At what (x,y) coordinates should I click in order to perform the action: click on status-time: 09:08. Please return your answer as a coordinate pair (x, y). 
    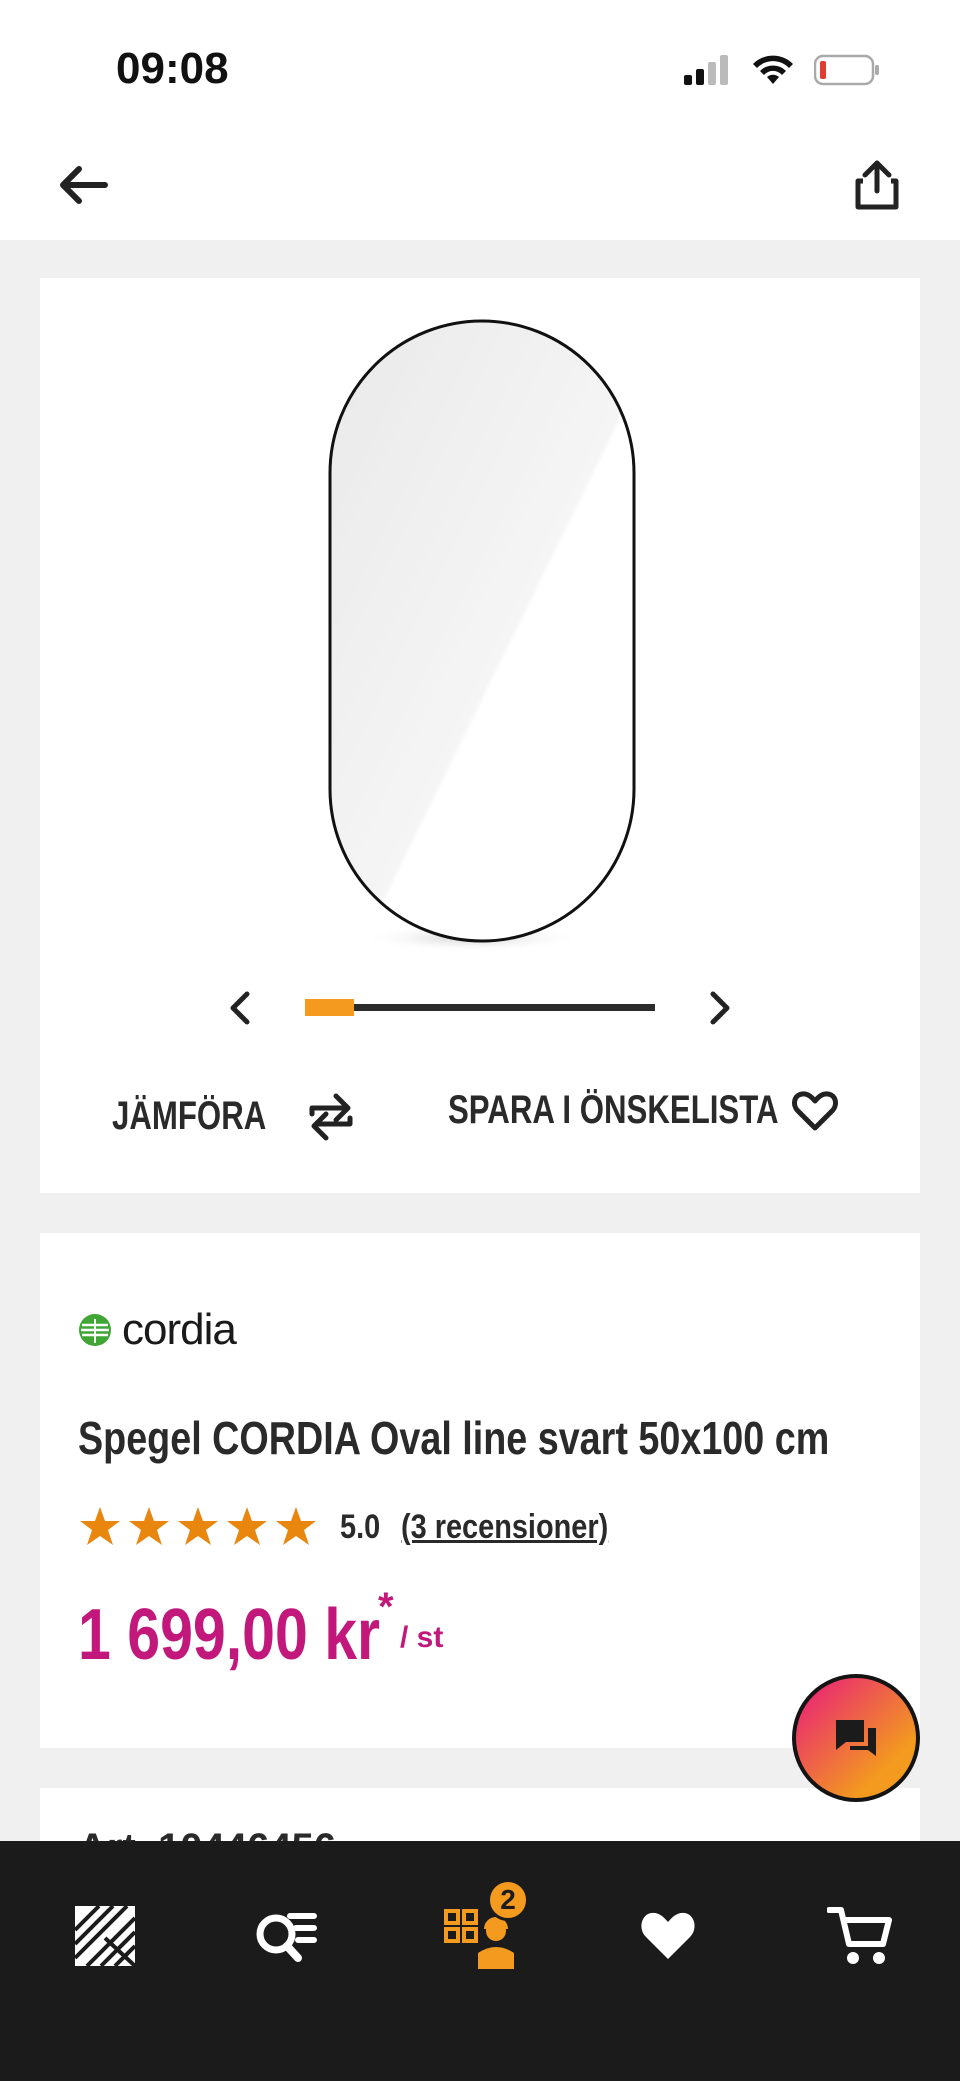
    Looking at the image, I should click on (172, 68).